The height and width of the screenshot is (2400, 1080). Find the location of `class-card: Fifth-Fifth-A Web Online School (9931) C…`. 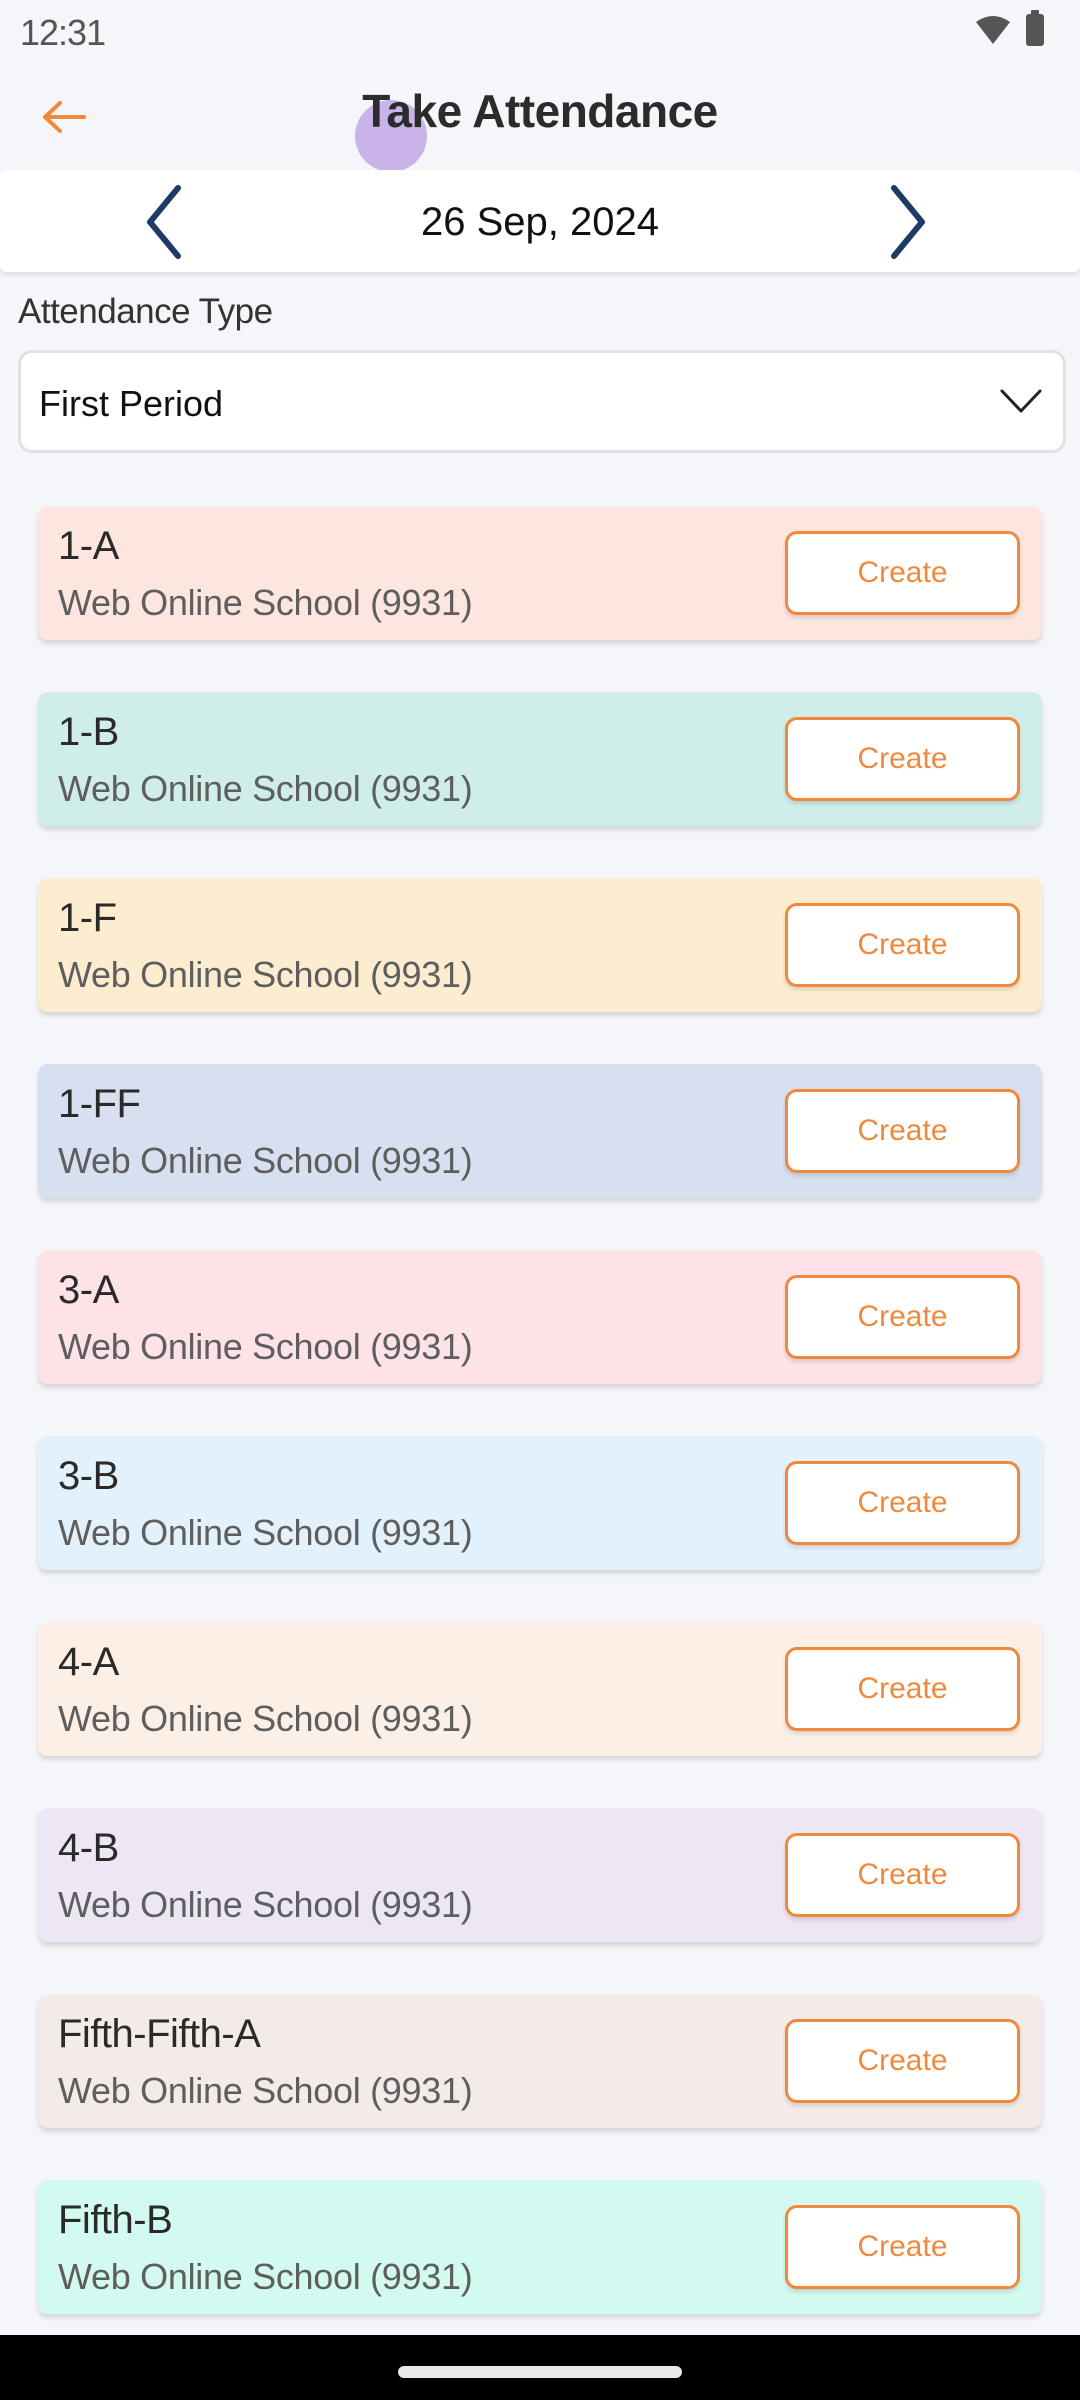

class-card: Fifth-Fifth-A Web Online School (9931) C… is located at coordinates (540, 2061).